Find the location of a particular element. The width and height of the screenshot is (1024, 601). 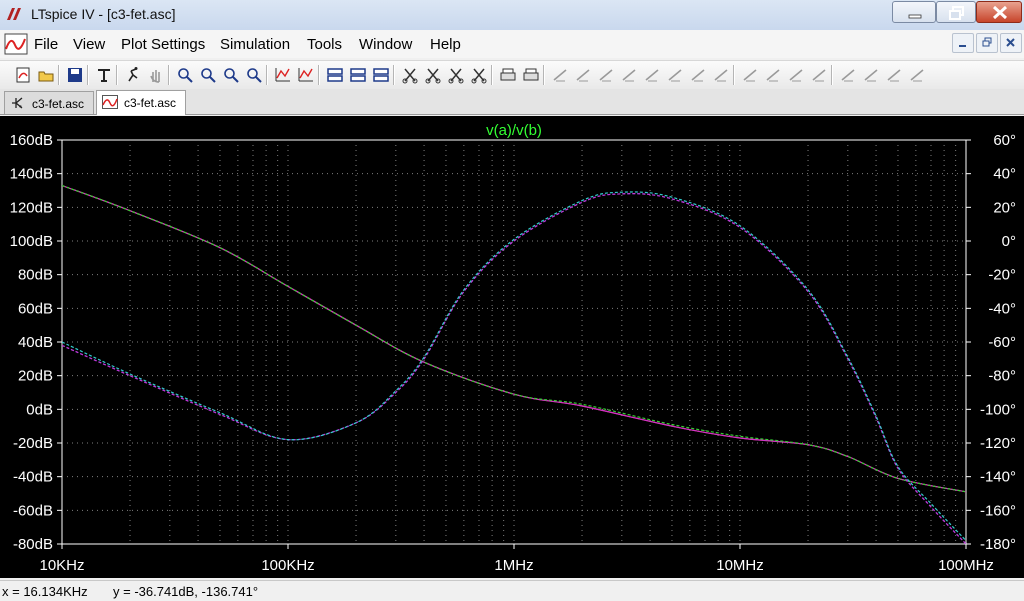

text-icon is located at coordinates (894, 75).